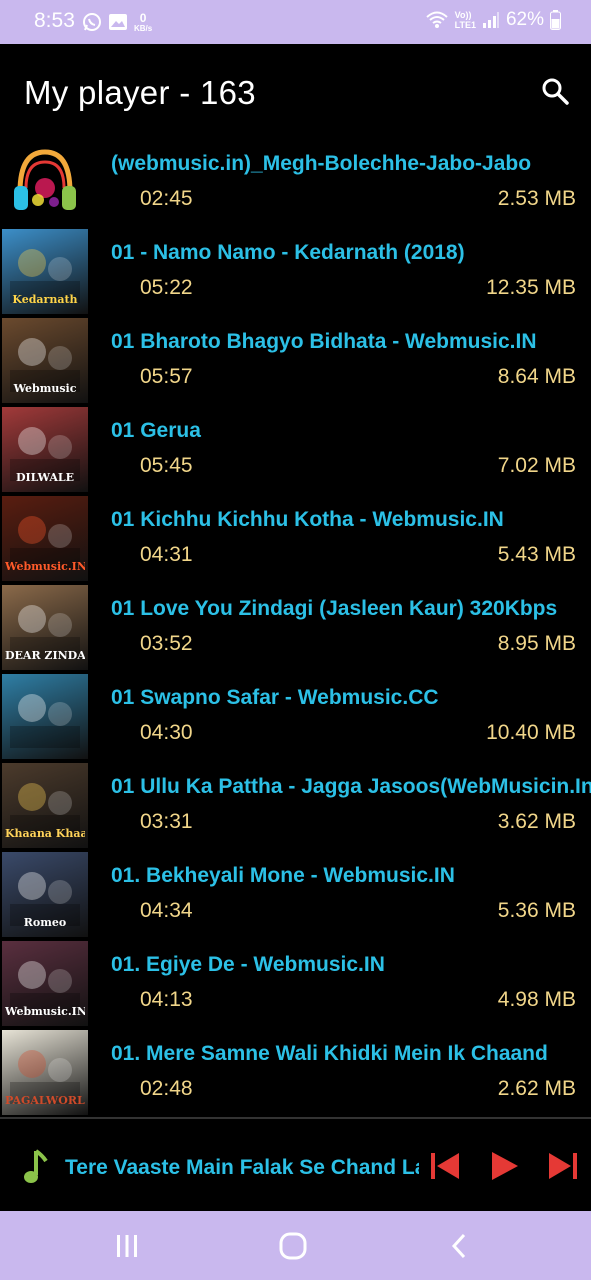 This screenshot has width=591, height=1280. What do you see at coordinates (536, 910) in the screenshot?
I see `song-file-size: 5.36 MB` at bounding box center [536, 910].